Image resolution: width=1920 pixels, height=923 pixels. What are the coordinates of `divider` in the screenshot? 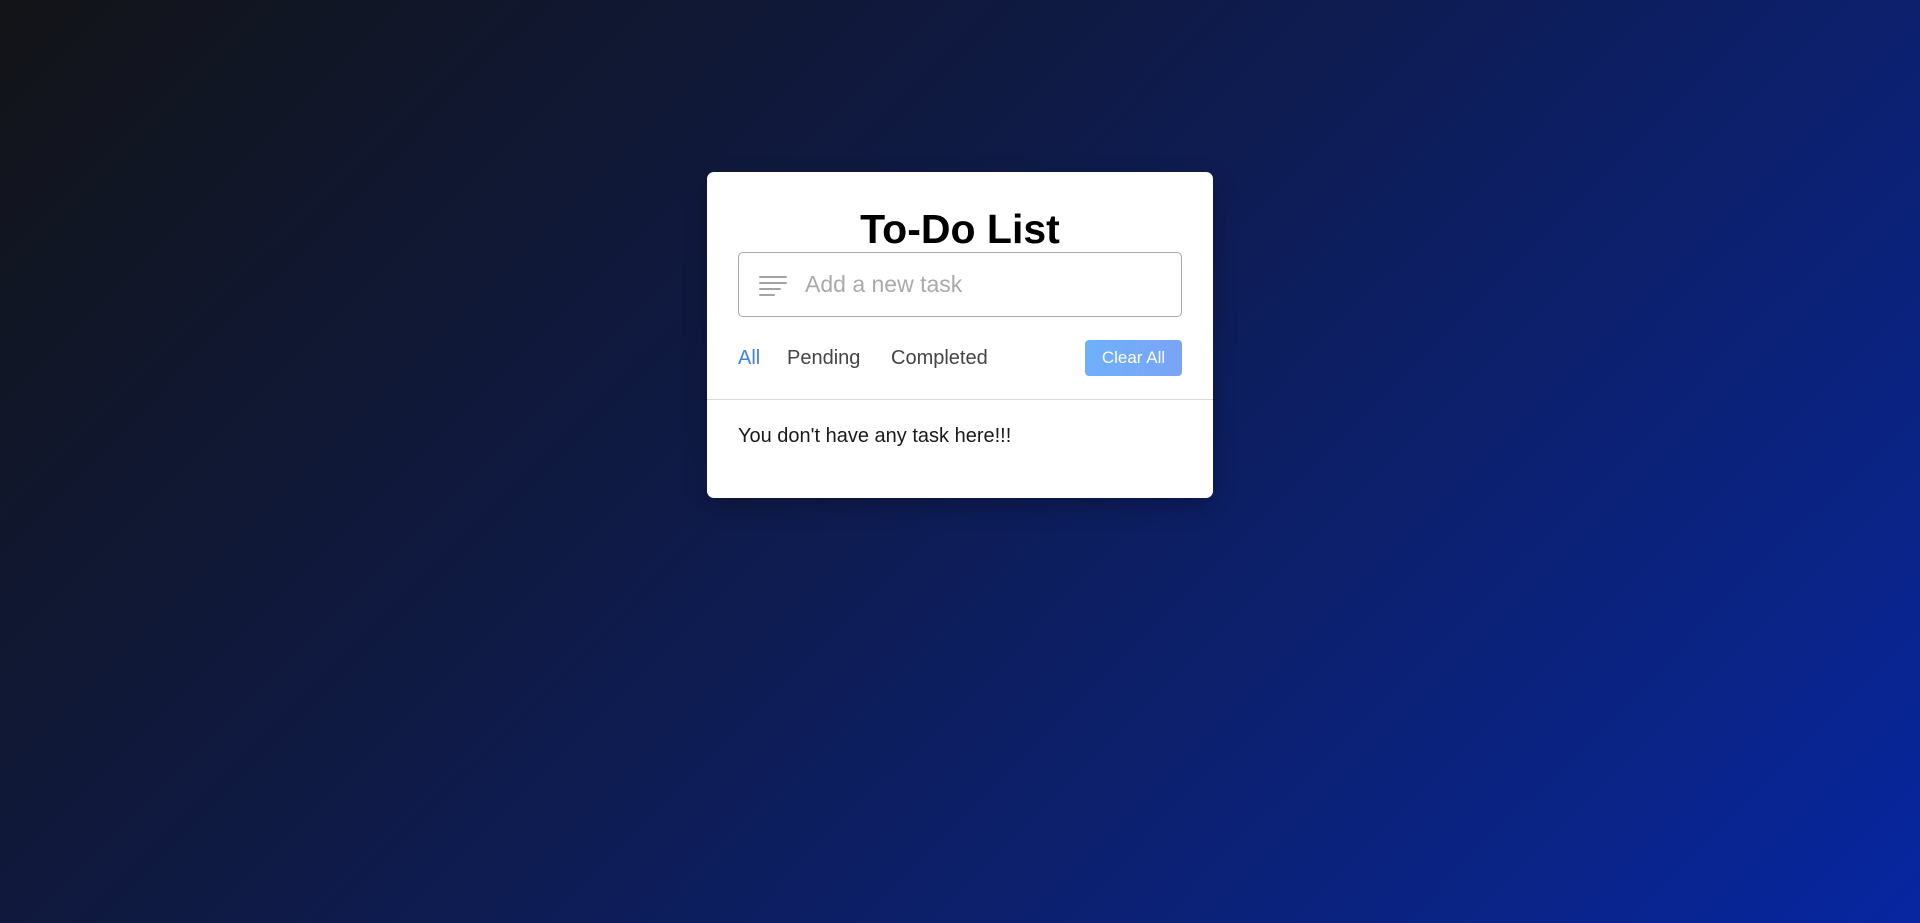 It's located at (960, 399).